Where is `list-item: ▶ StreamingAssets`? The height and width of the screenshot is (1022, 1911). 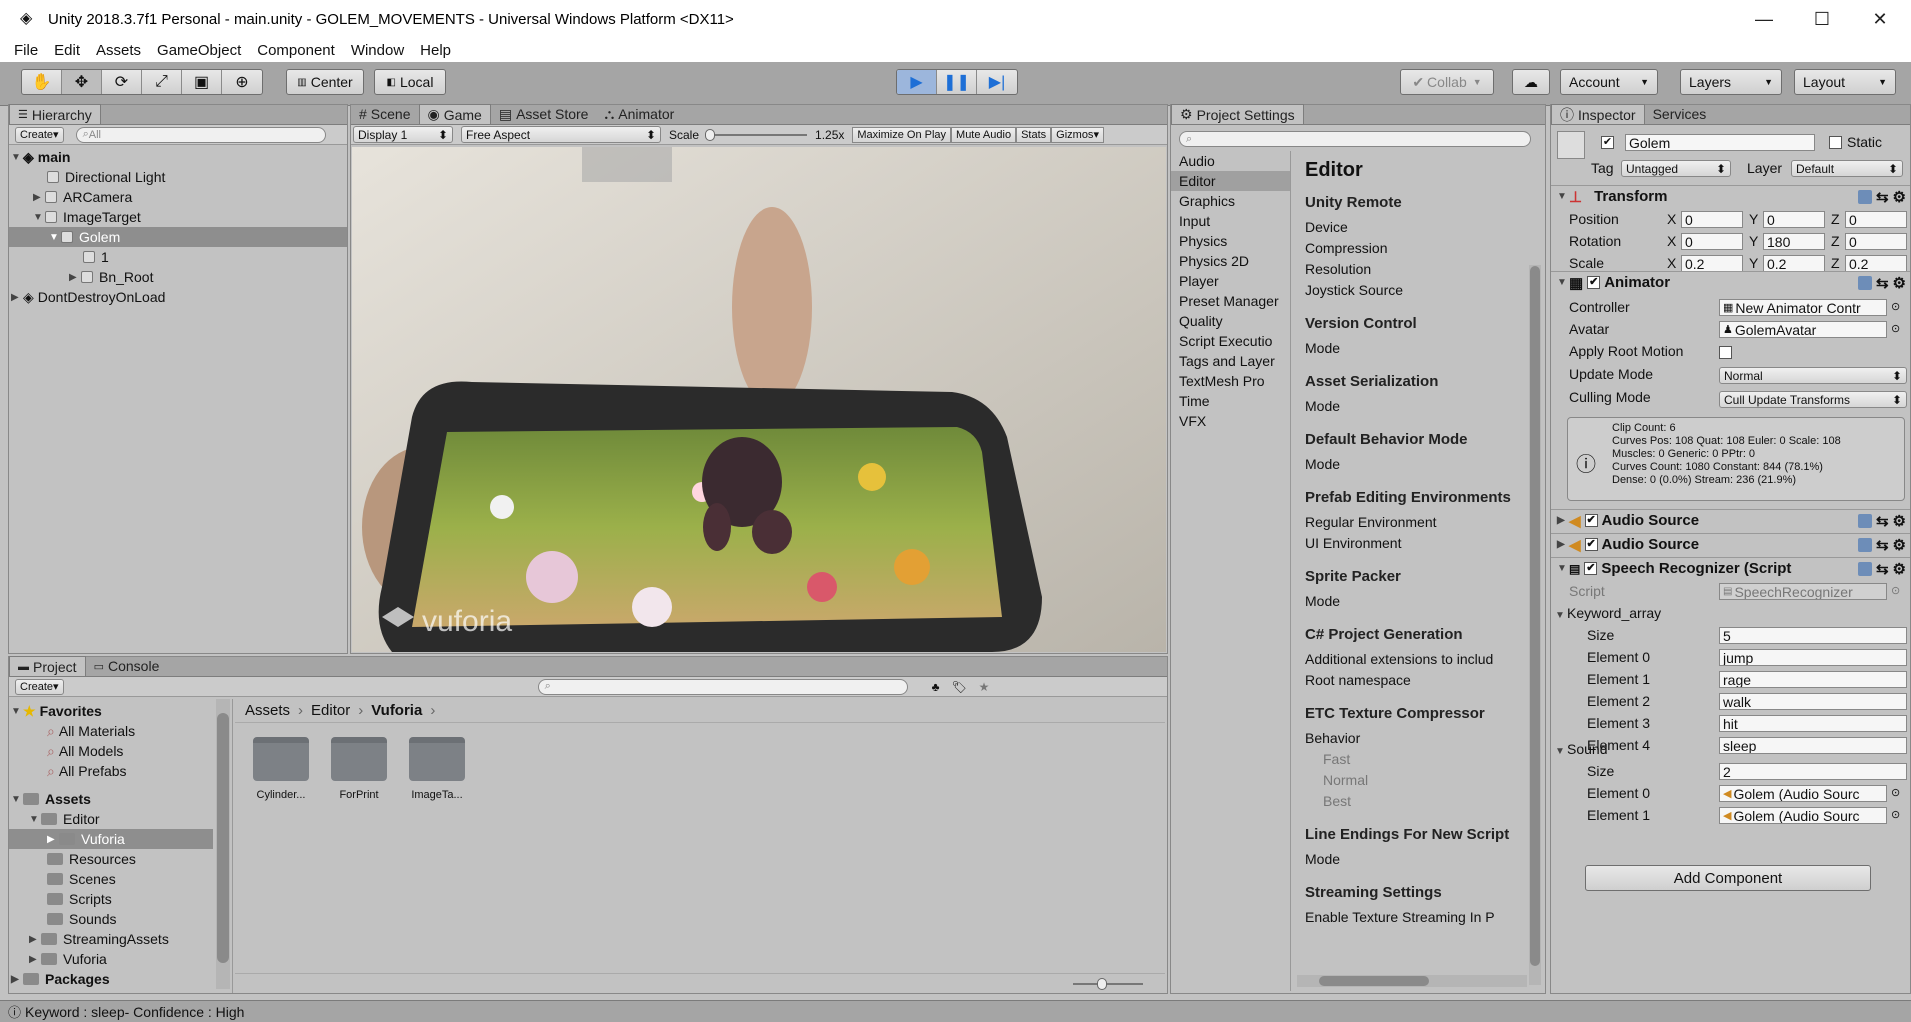 list-item: ▶ StreamingAssets is located at coordinates (99, 939).